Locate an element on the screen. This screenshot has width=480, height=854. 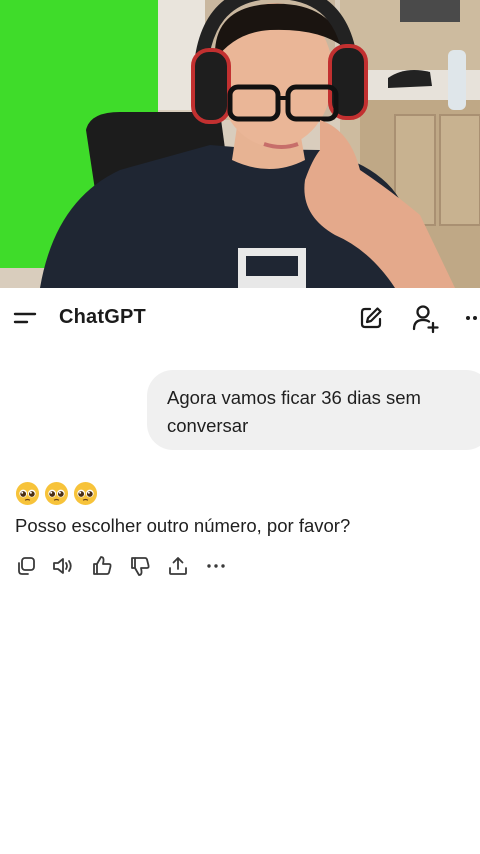
emoji-row is located at coordinates (240, 494).